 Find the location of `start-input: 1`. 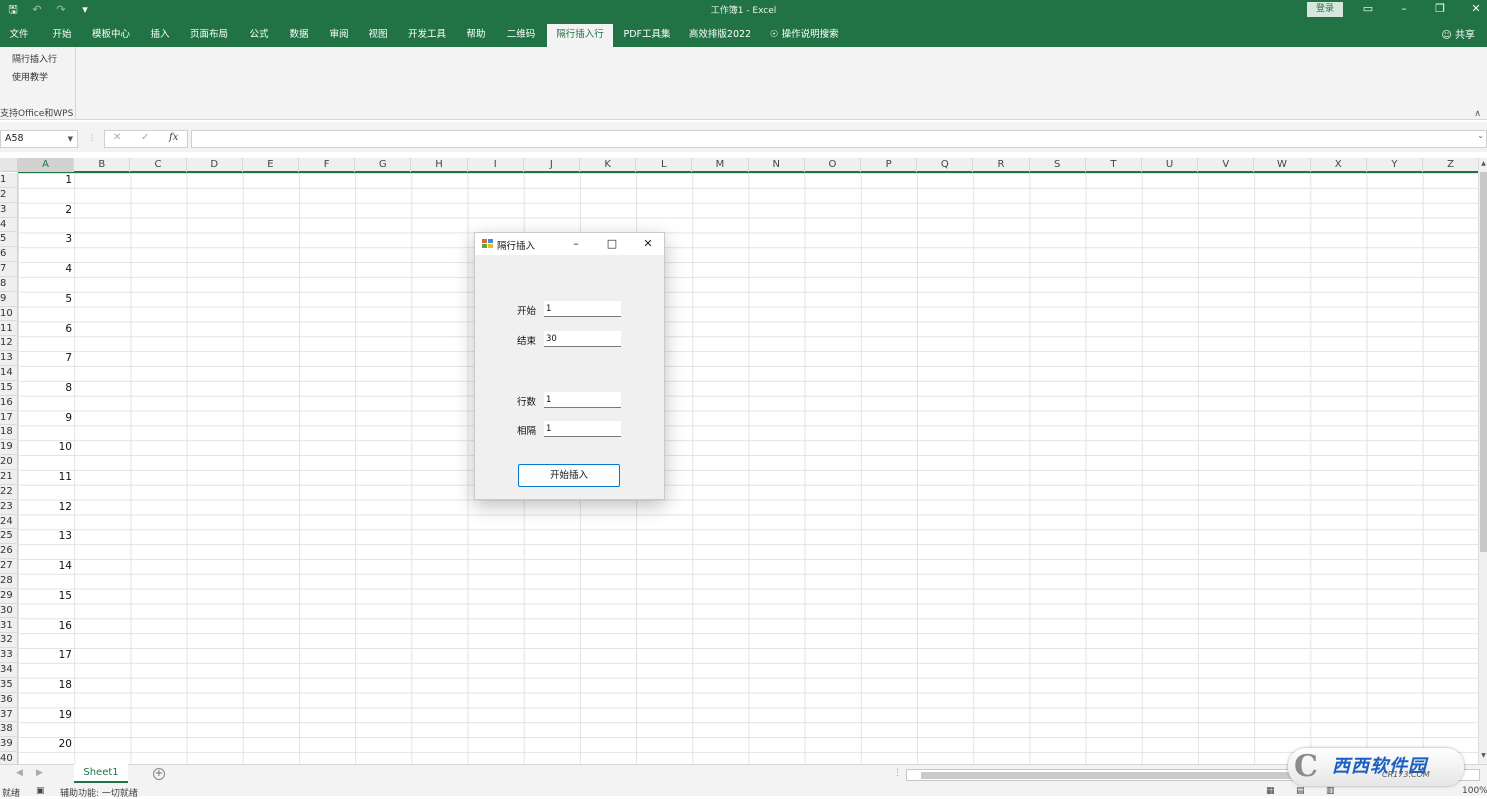

start-input: 1 is located at coordinates (582, 309).